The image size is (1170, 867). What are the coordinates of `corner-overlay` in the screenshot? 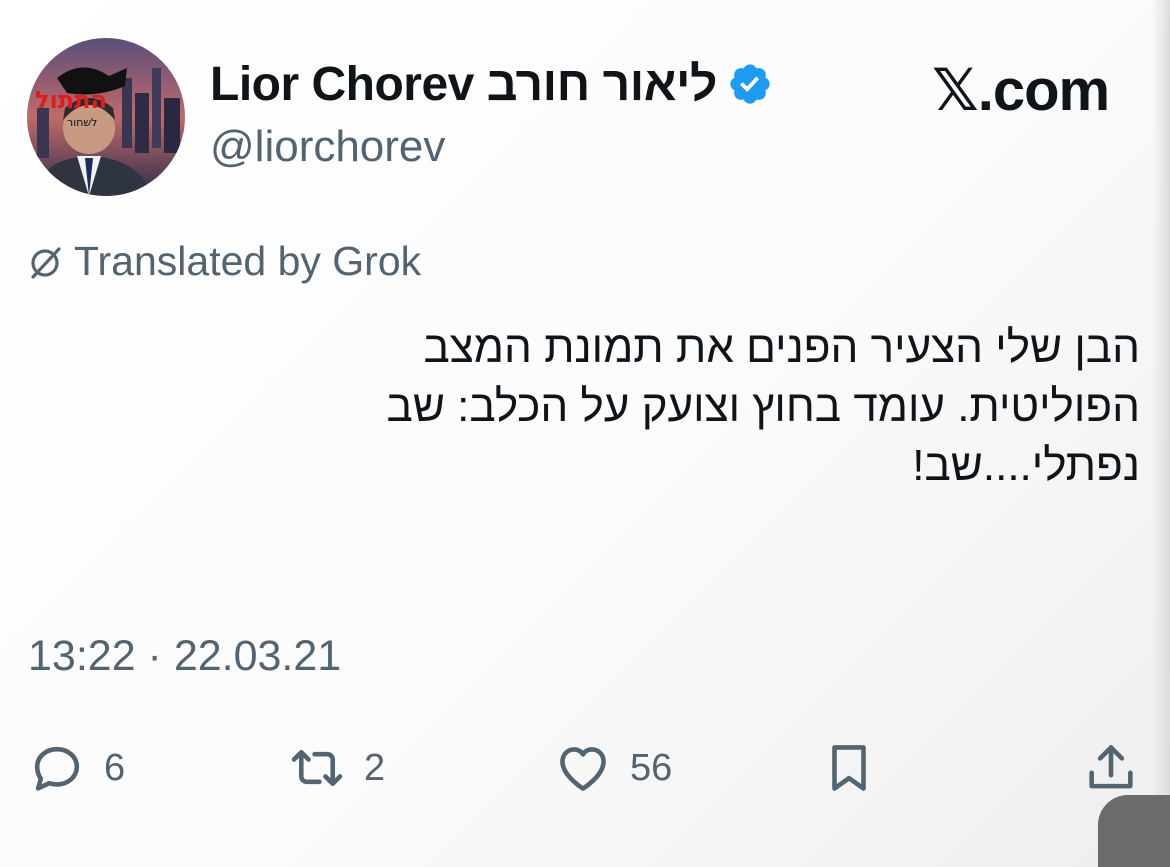 It's located at (1134, 831).